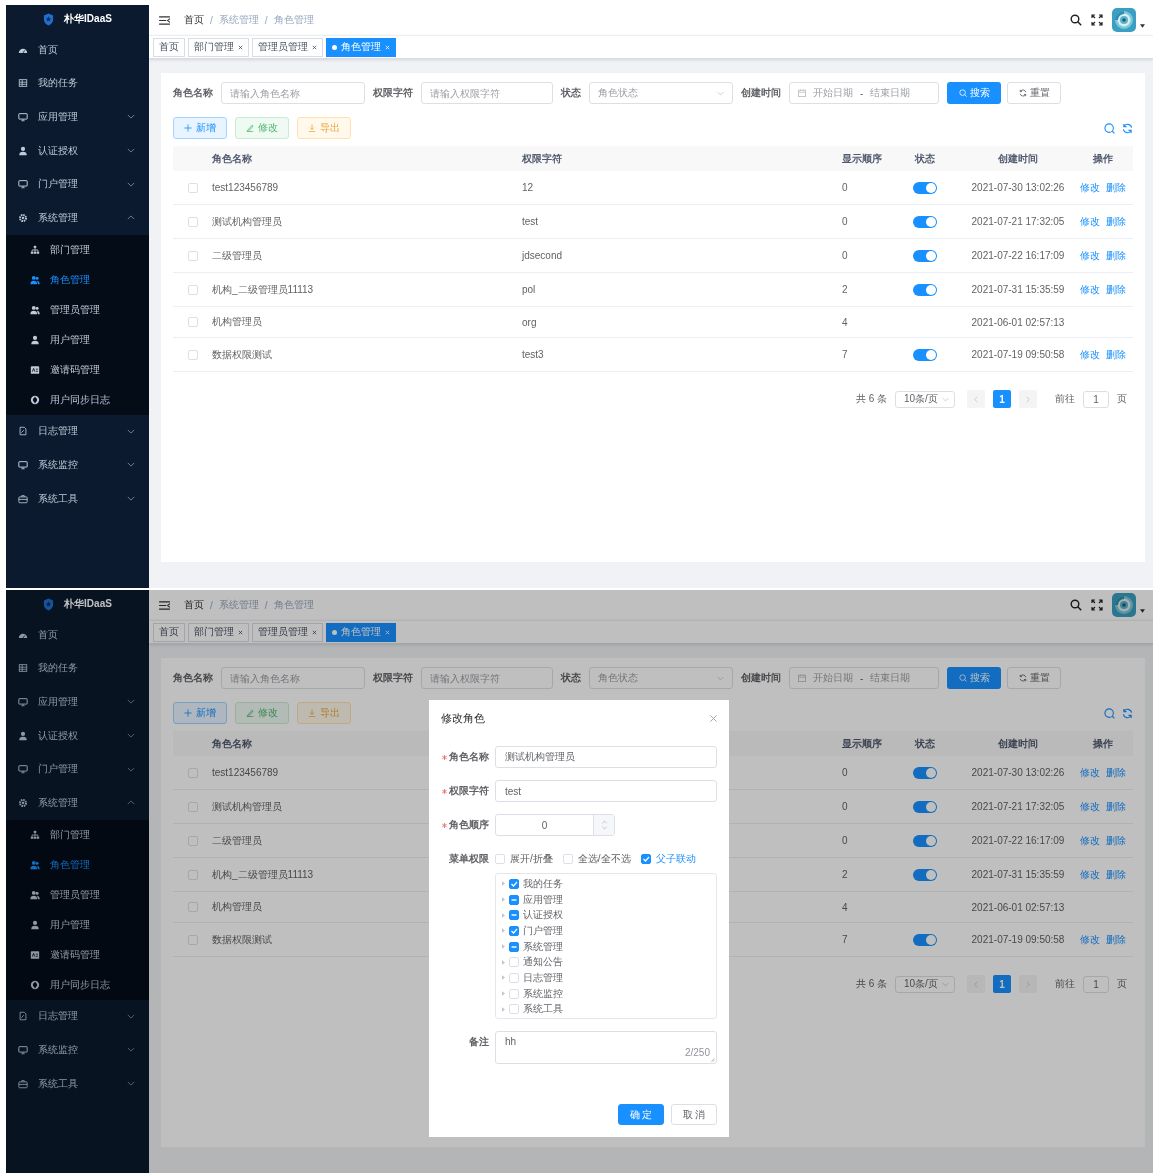 This screenshot has width=1153, height=1173. Describe the element at coordinates (925, 399) in the screenshot. I see `page-size-select: 10条/页` at that location.